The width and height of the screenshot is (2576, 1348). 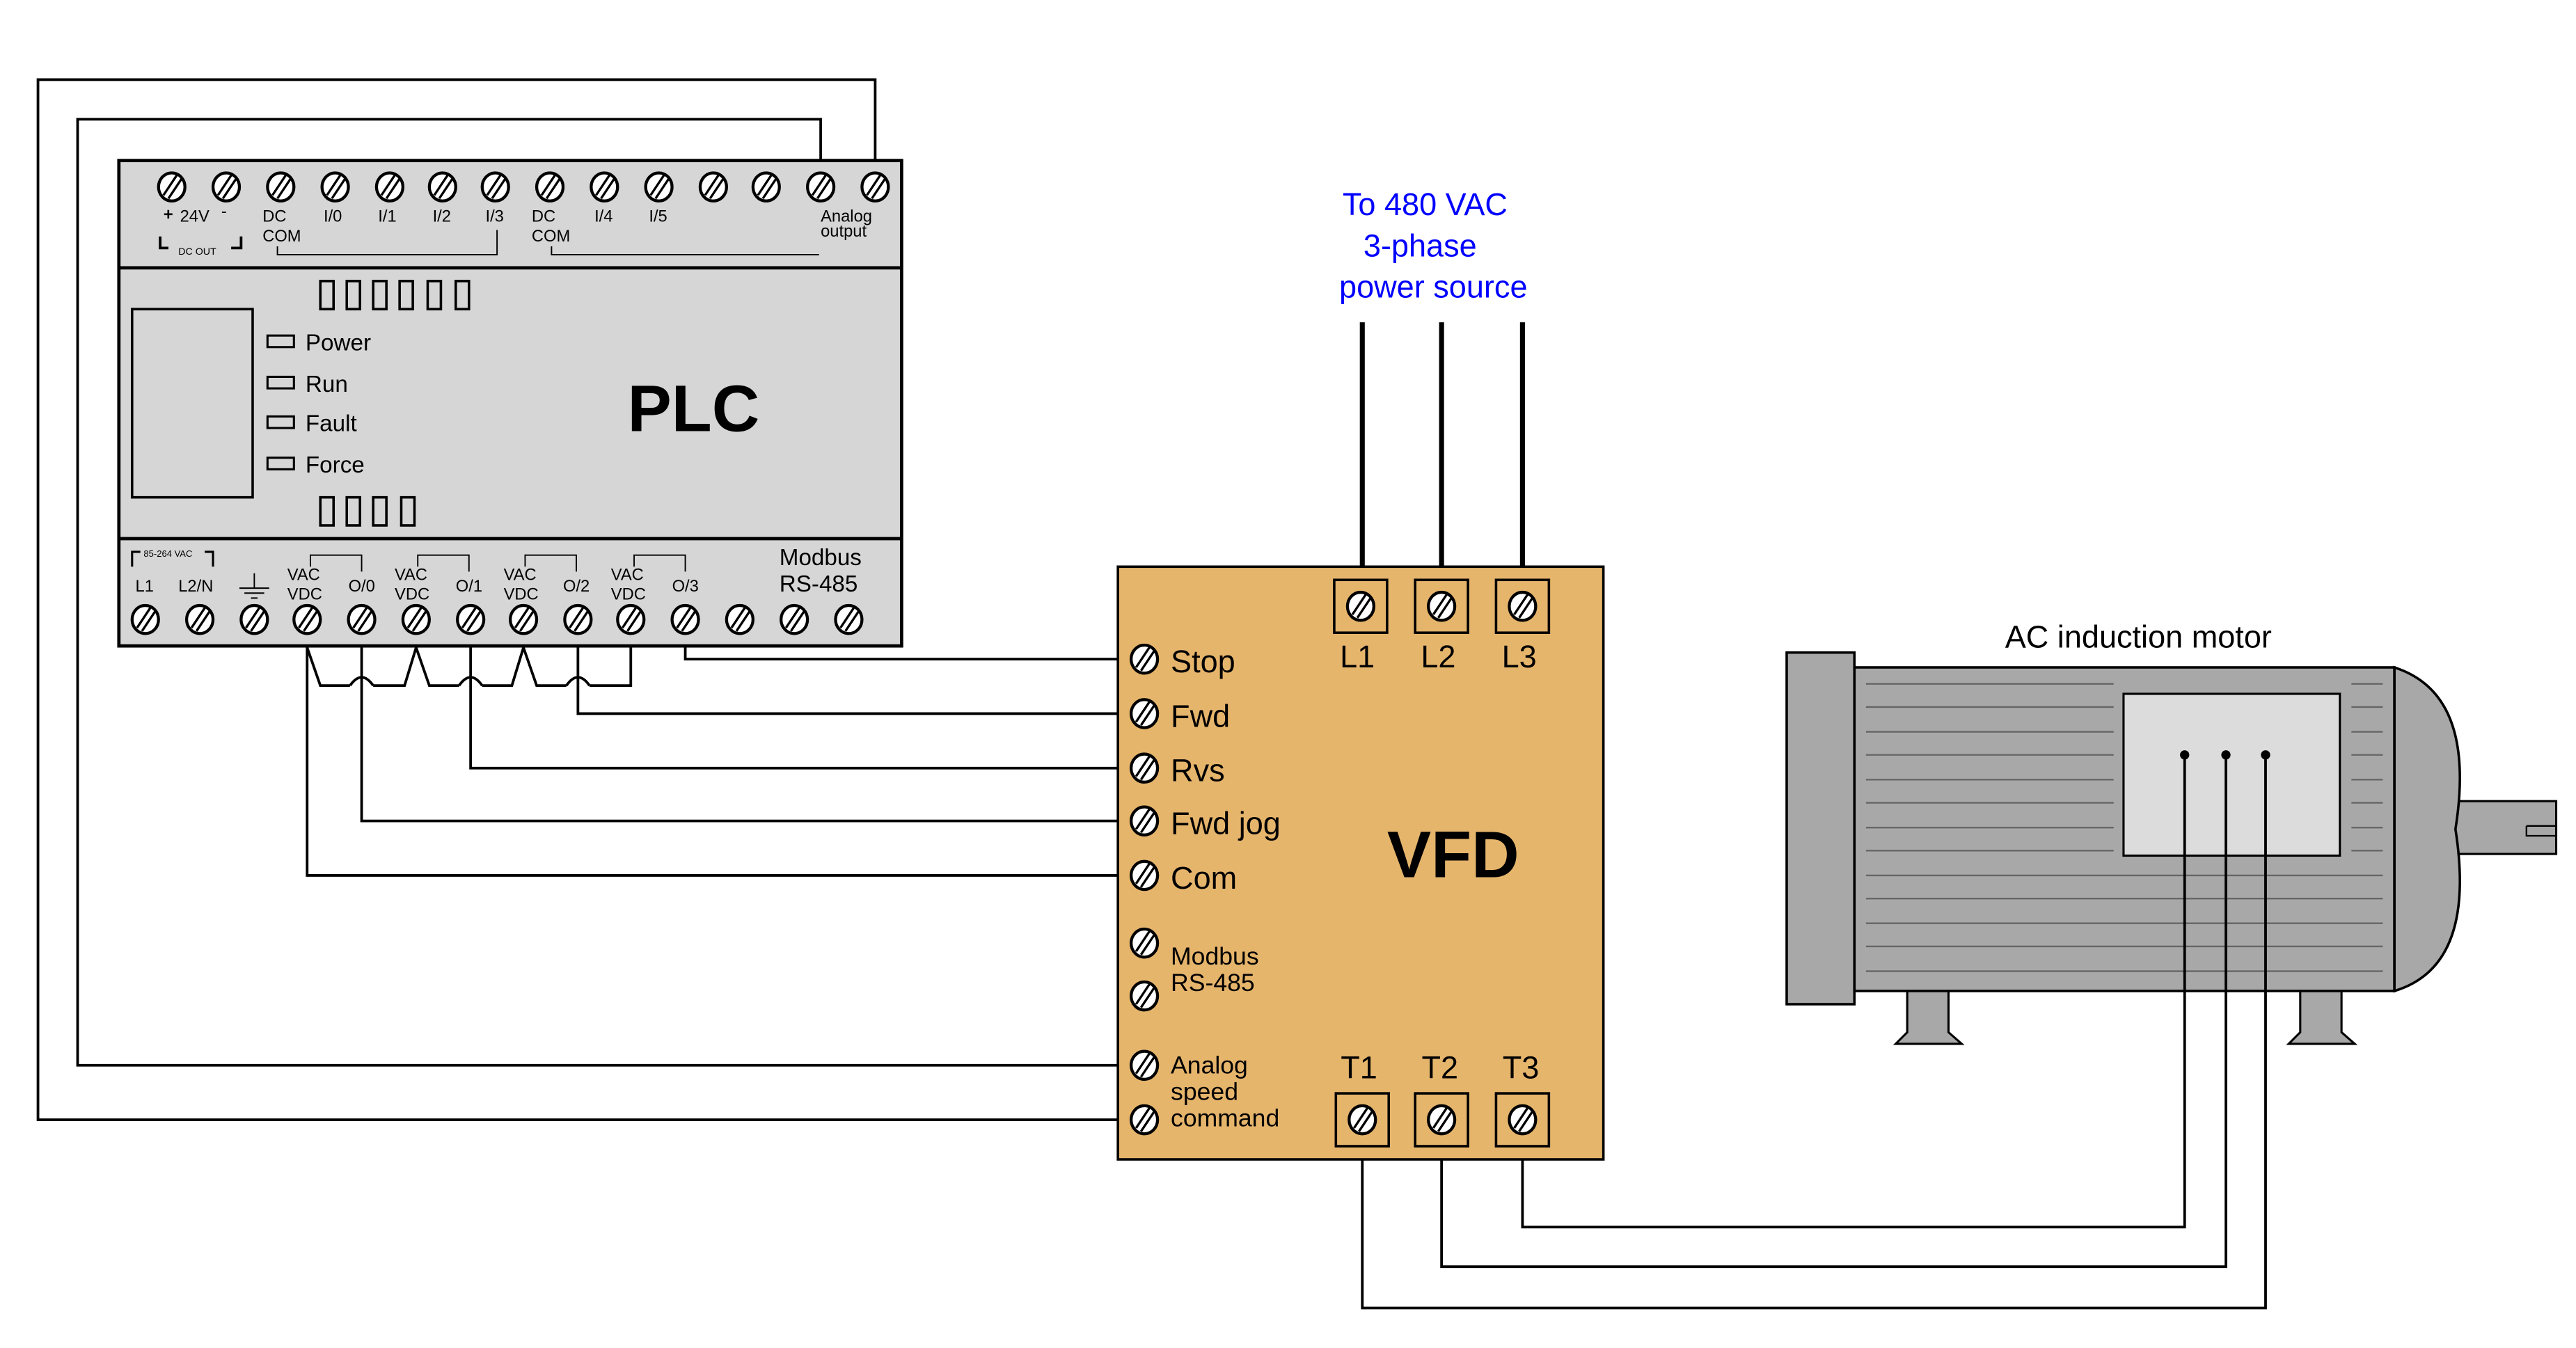 What do you see at coordinates (327, 384) in the screenshot?
I see `indicator-run: Run` at bounding box center [327, 384].